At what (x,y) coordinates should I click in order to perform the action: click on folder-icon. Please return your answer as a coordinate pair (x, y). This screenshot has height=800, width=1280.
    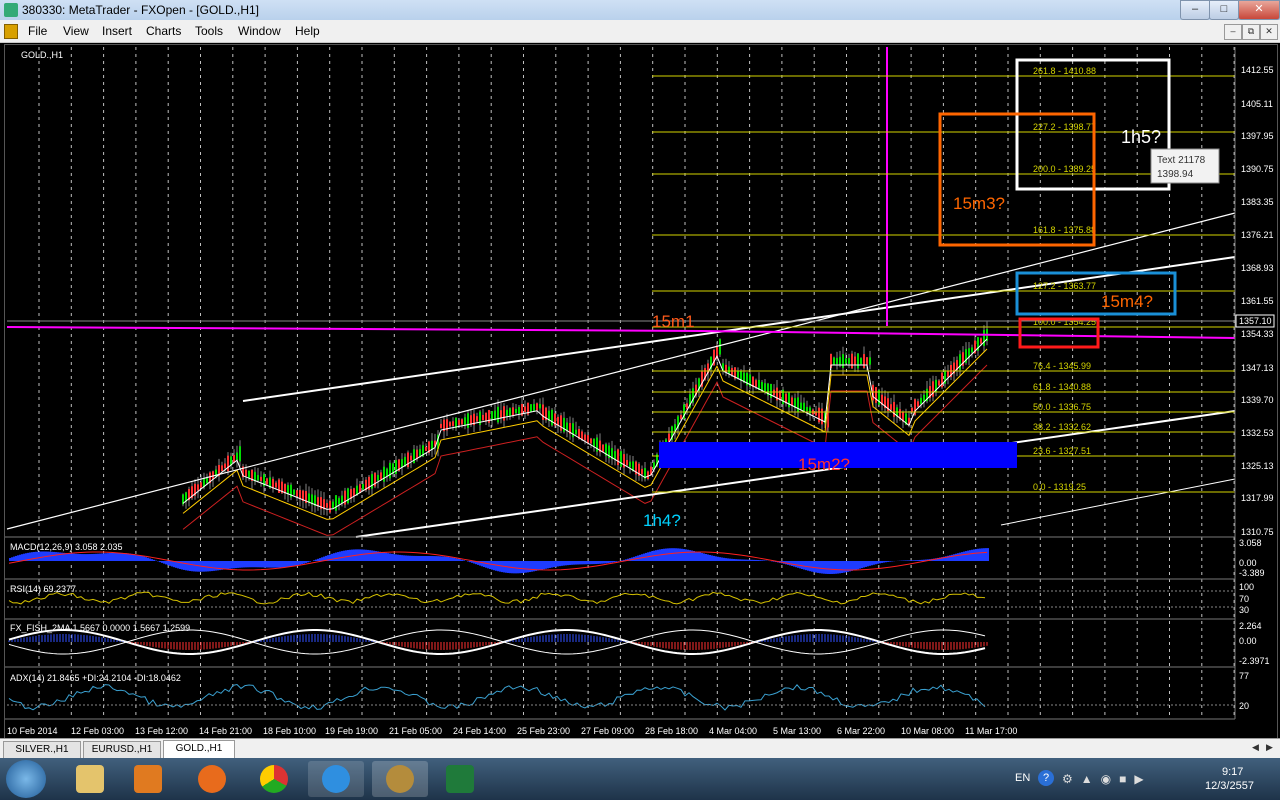
    Looking at the image, I should click on (90, 779).